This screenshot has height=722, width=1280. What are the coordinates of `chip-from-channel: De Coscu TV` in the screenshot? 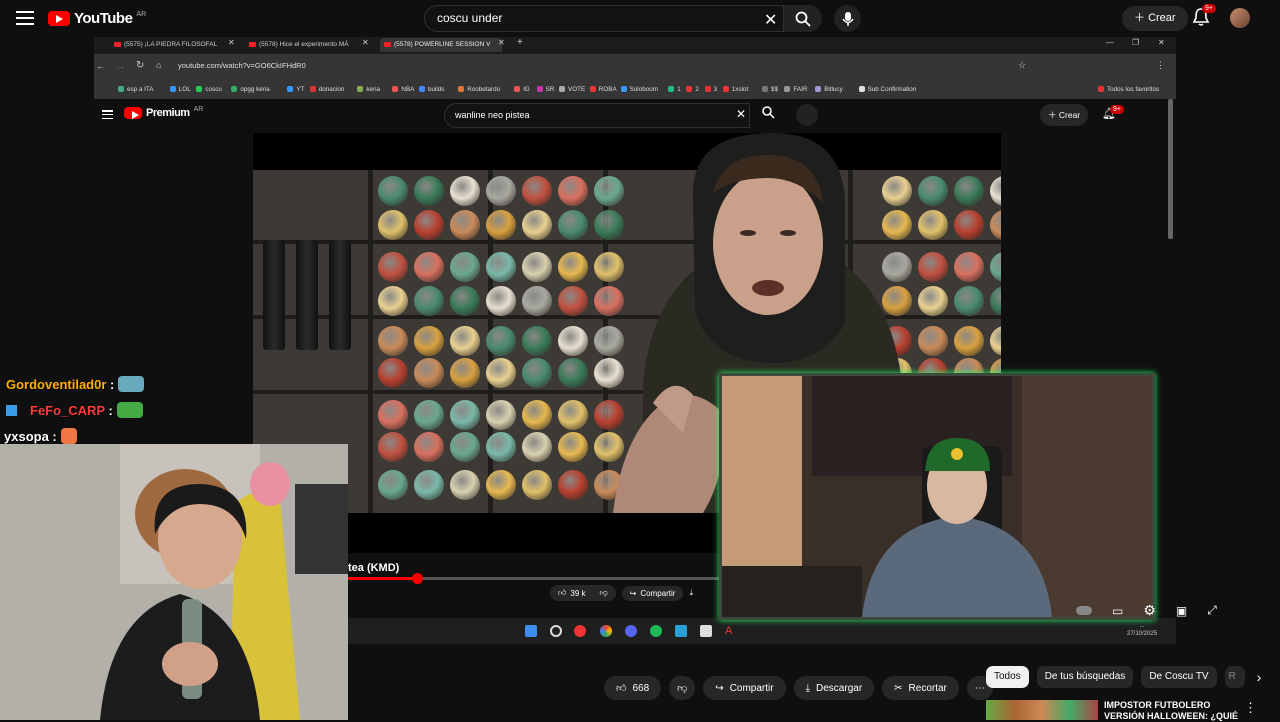 It's located at (1179, 677).